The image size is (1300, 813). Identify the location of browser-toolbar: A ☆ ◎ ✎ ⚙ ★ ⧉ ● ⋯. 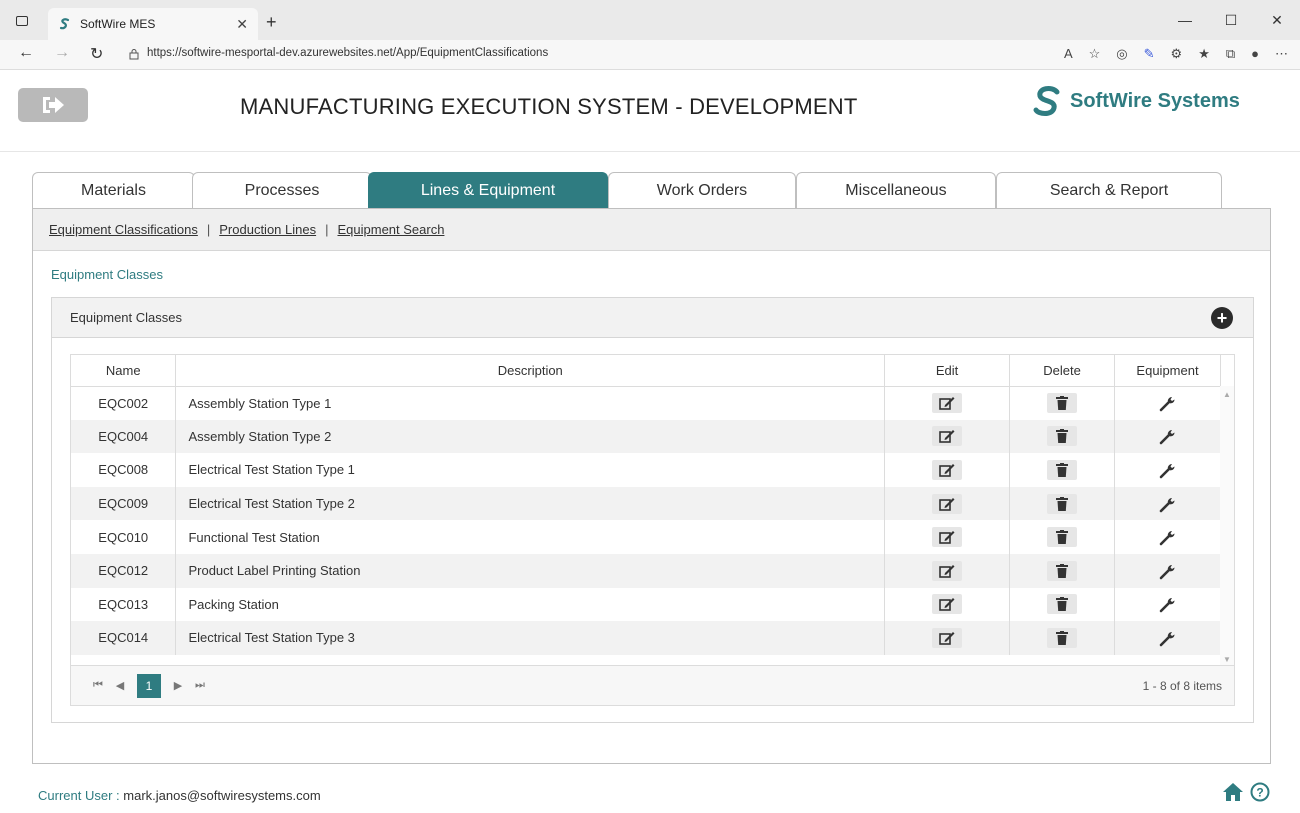
(1176, 54).